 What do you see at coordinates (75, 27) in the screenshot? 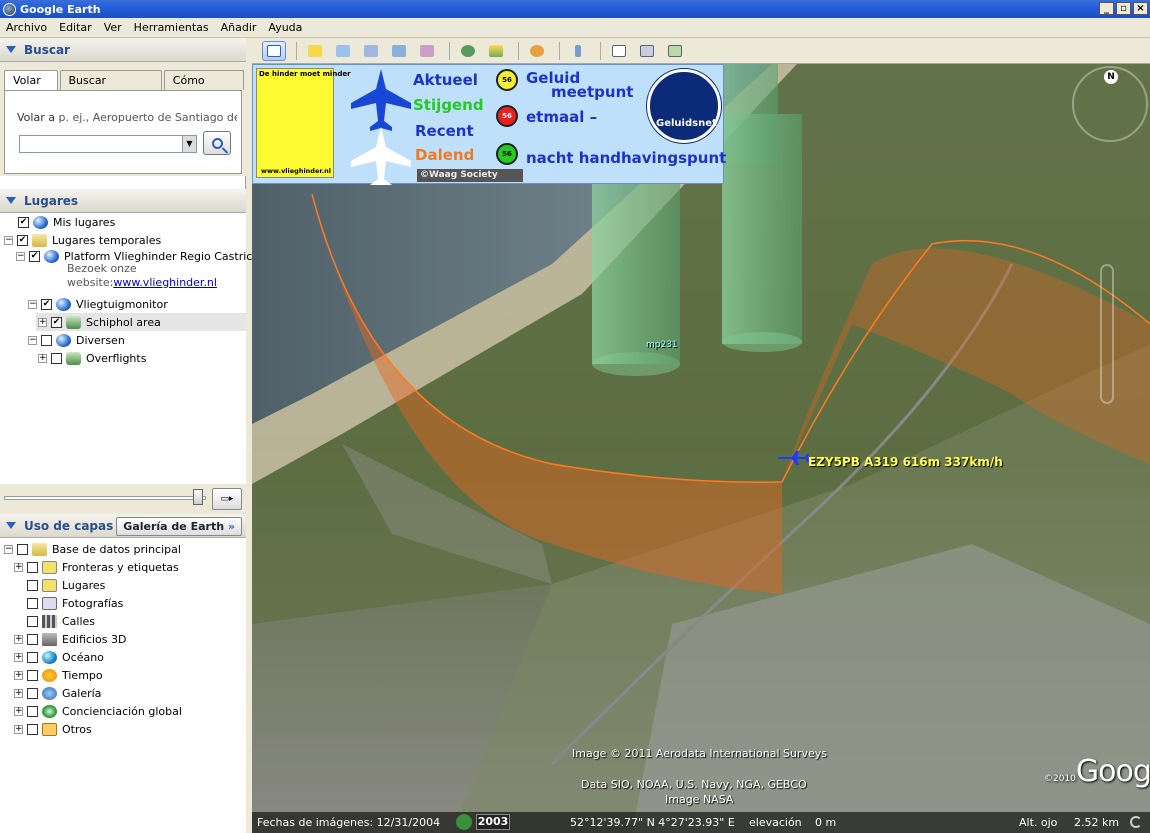
I see `menu-editar: Editar` at bounding box center [75, 27].